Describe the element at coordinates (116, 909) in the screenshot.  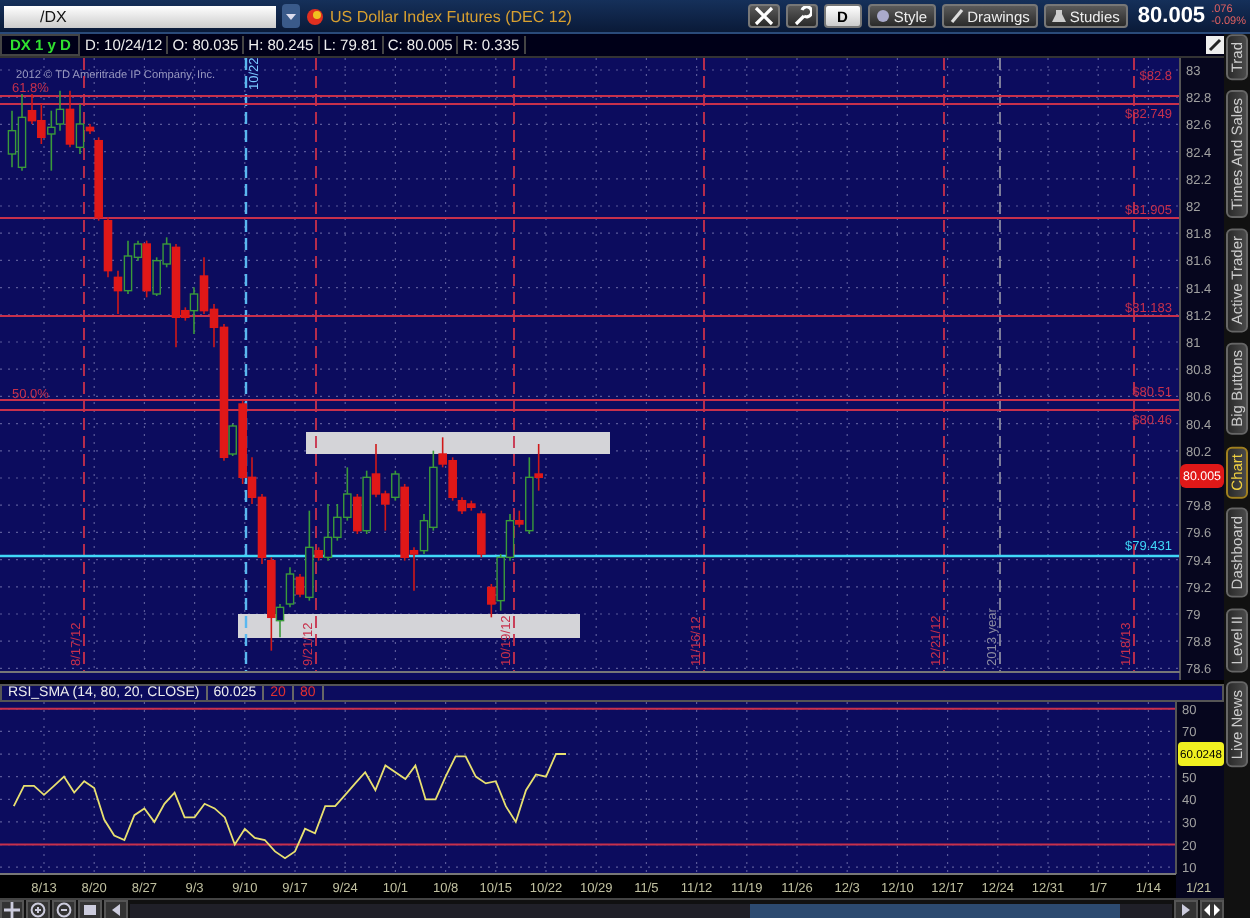
I see `scroll-left-icon` at that location.